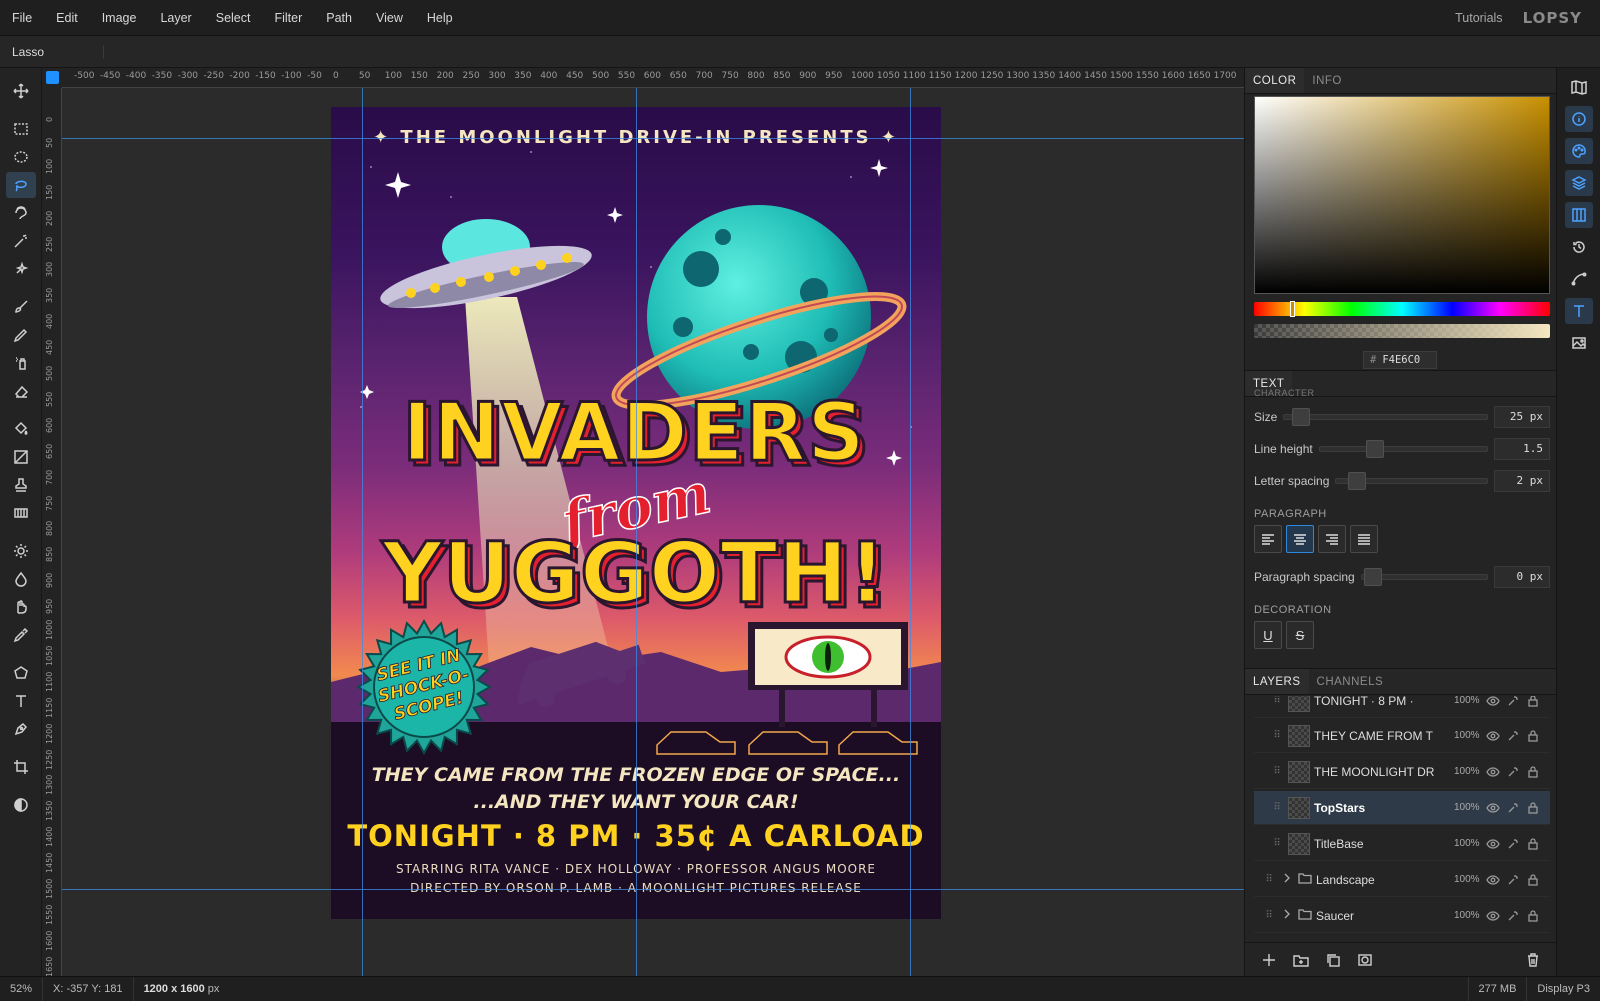  I want to click on palette-icon, so click(1579, 151).